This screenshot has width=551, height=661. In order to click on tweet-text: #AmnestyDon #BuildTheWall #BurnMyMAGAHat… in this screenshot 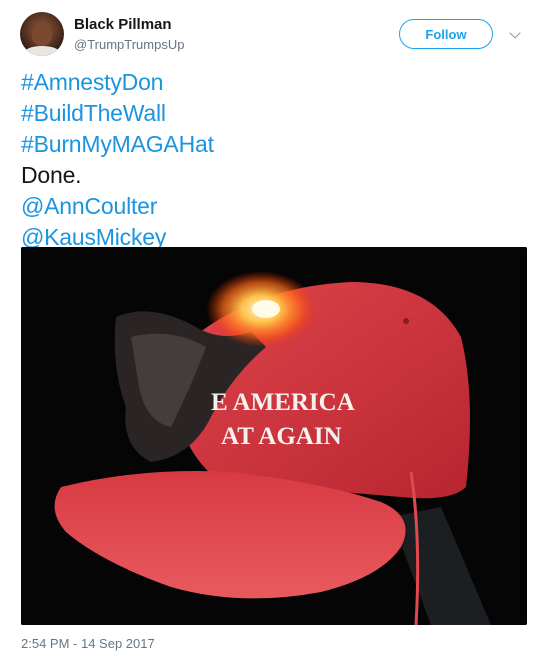, I will do `click(117, 160)`.